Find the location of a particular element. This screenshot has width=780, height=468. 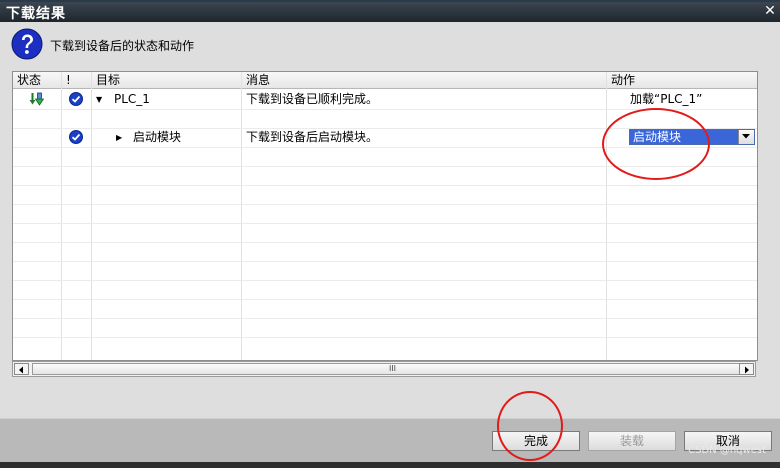

row-message: 下载到设备后启动模块。 is located at coordinates (312, 137).